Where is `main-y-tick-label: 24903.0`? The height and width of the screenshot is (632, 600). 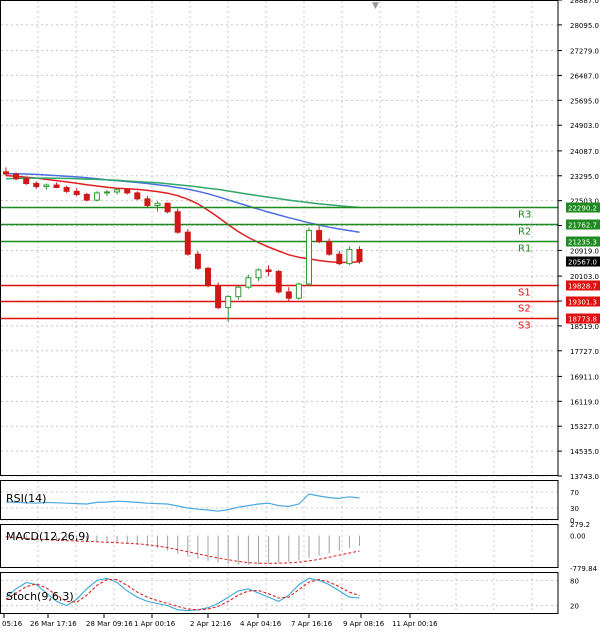 main-y-tick-label: 24903.0 is located at coordinates (584, 126).